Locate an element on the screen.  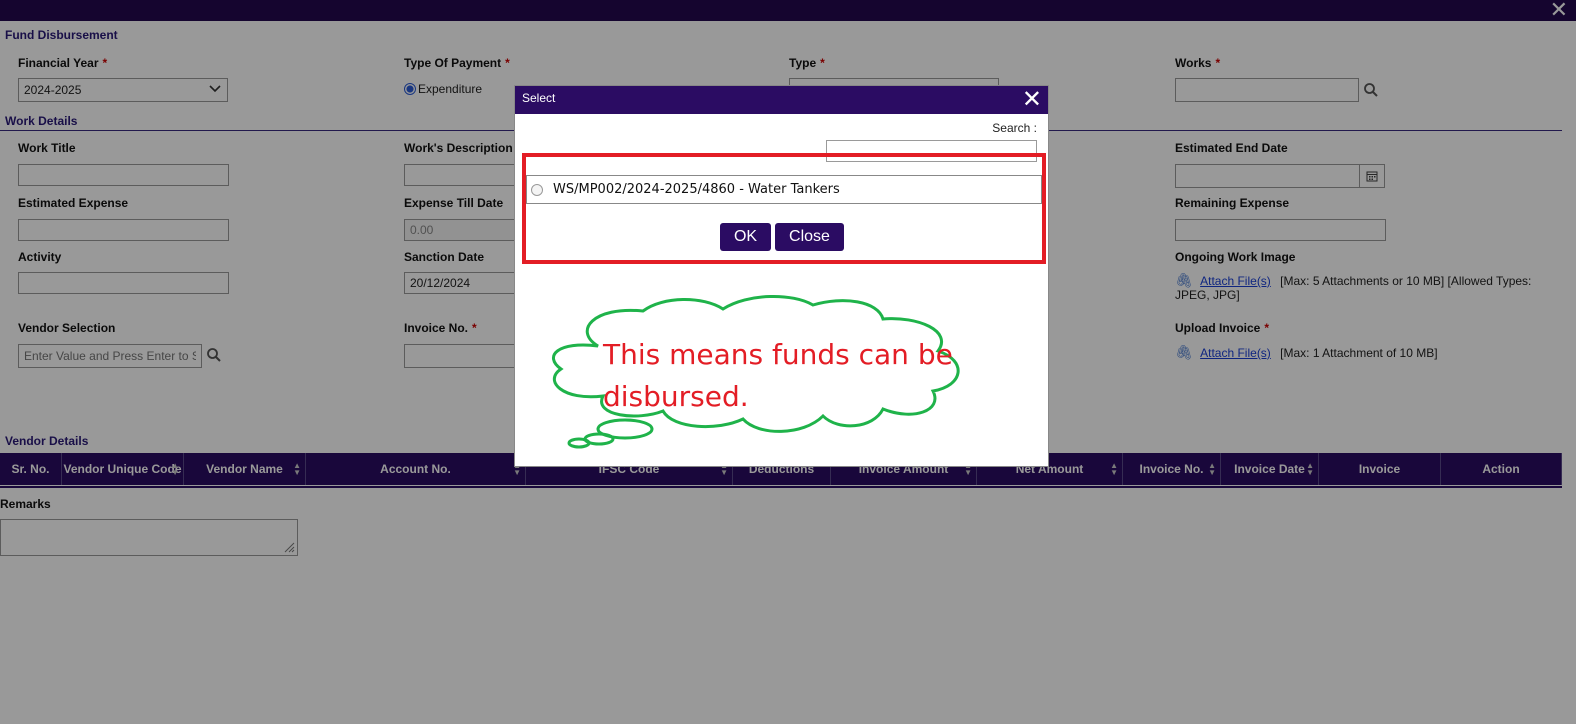
modal-search-label: Search : is located at coordinates (1014, 128).